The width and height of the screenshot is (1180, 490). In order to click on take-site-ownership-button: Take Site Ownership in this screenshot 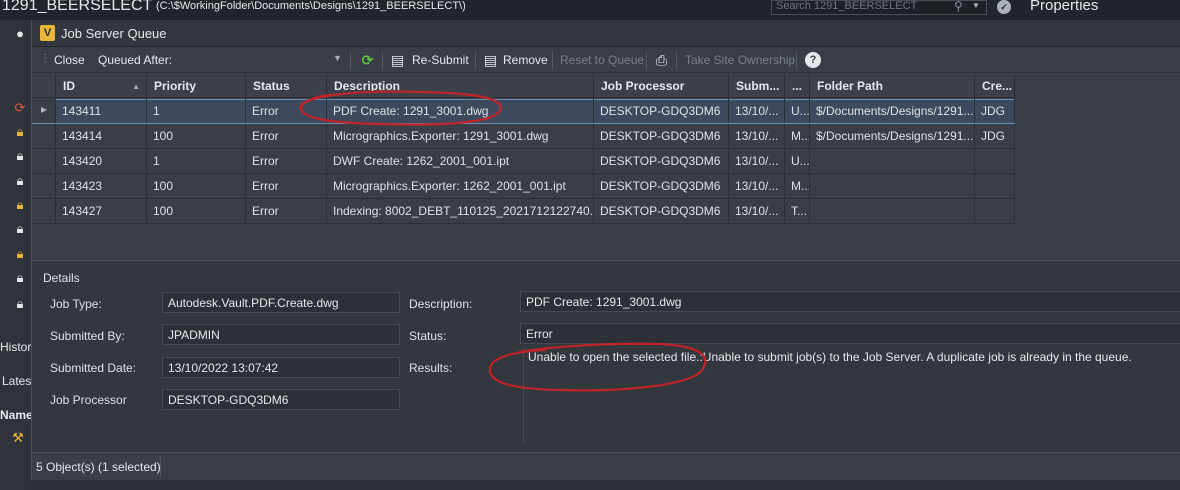, I will do `click(740, 60)`.